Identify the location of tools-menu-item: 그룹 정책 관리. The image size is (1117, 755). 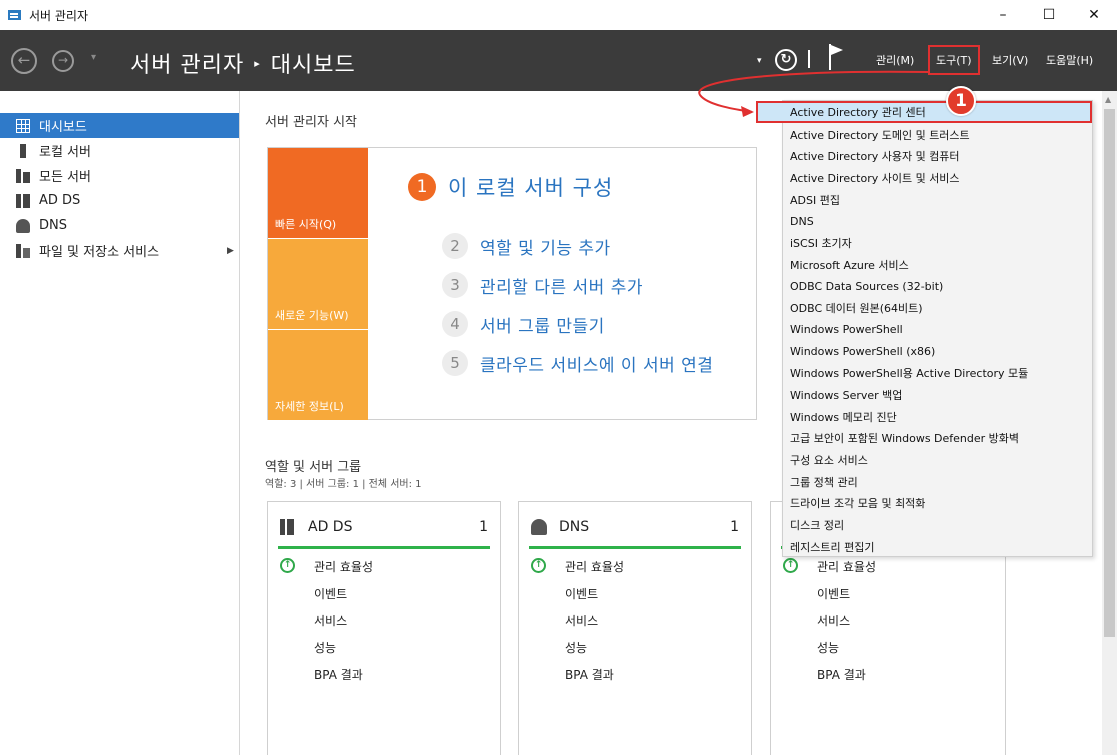
(937, 482).